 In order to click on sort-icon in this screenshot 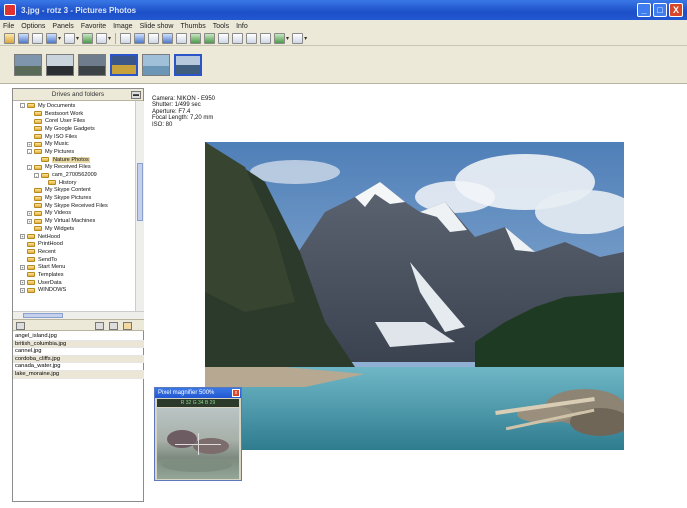, I will do `click(127, 326)`.